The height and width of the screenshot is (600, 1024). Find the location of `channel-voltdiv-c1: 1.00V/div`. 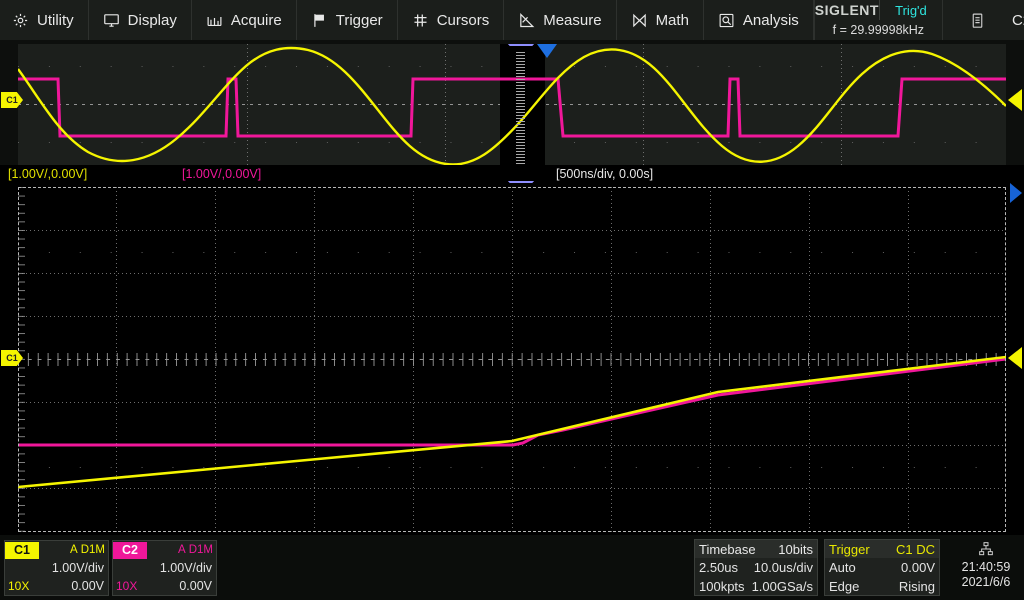

channel-voltdiv-c1: 1.00V/div is located at coordinates (77, 568).